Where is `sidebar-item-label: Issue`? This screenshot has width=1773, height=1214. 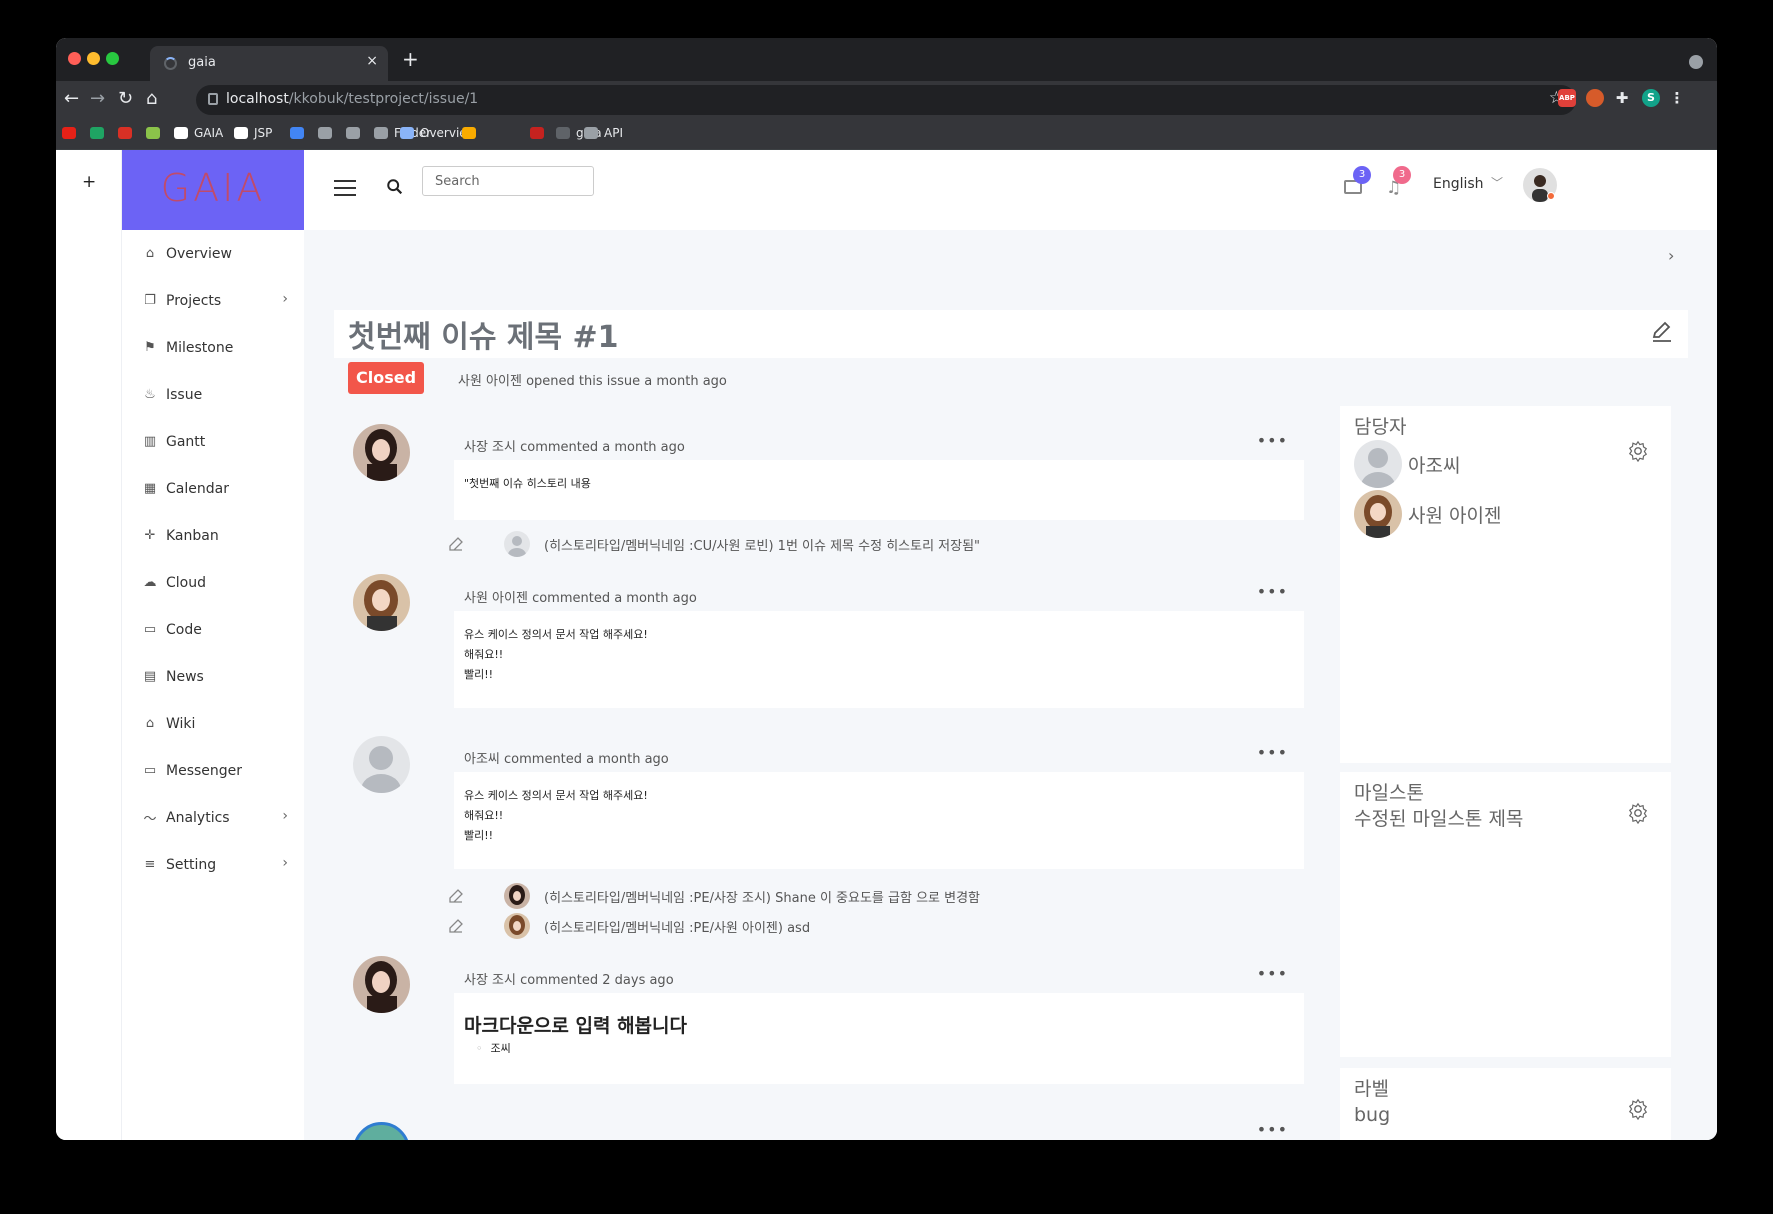
sidebar-item-label: Issue is located at coordinates (184, 394).